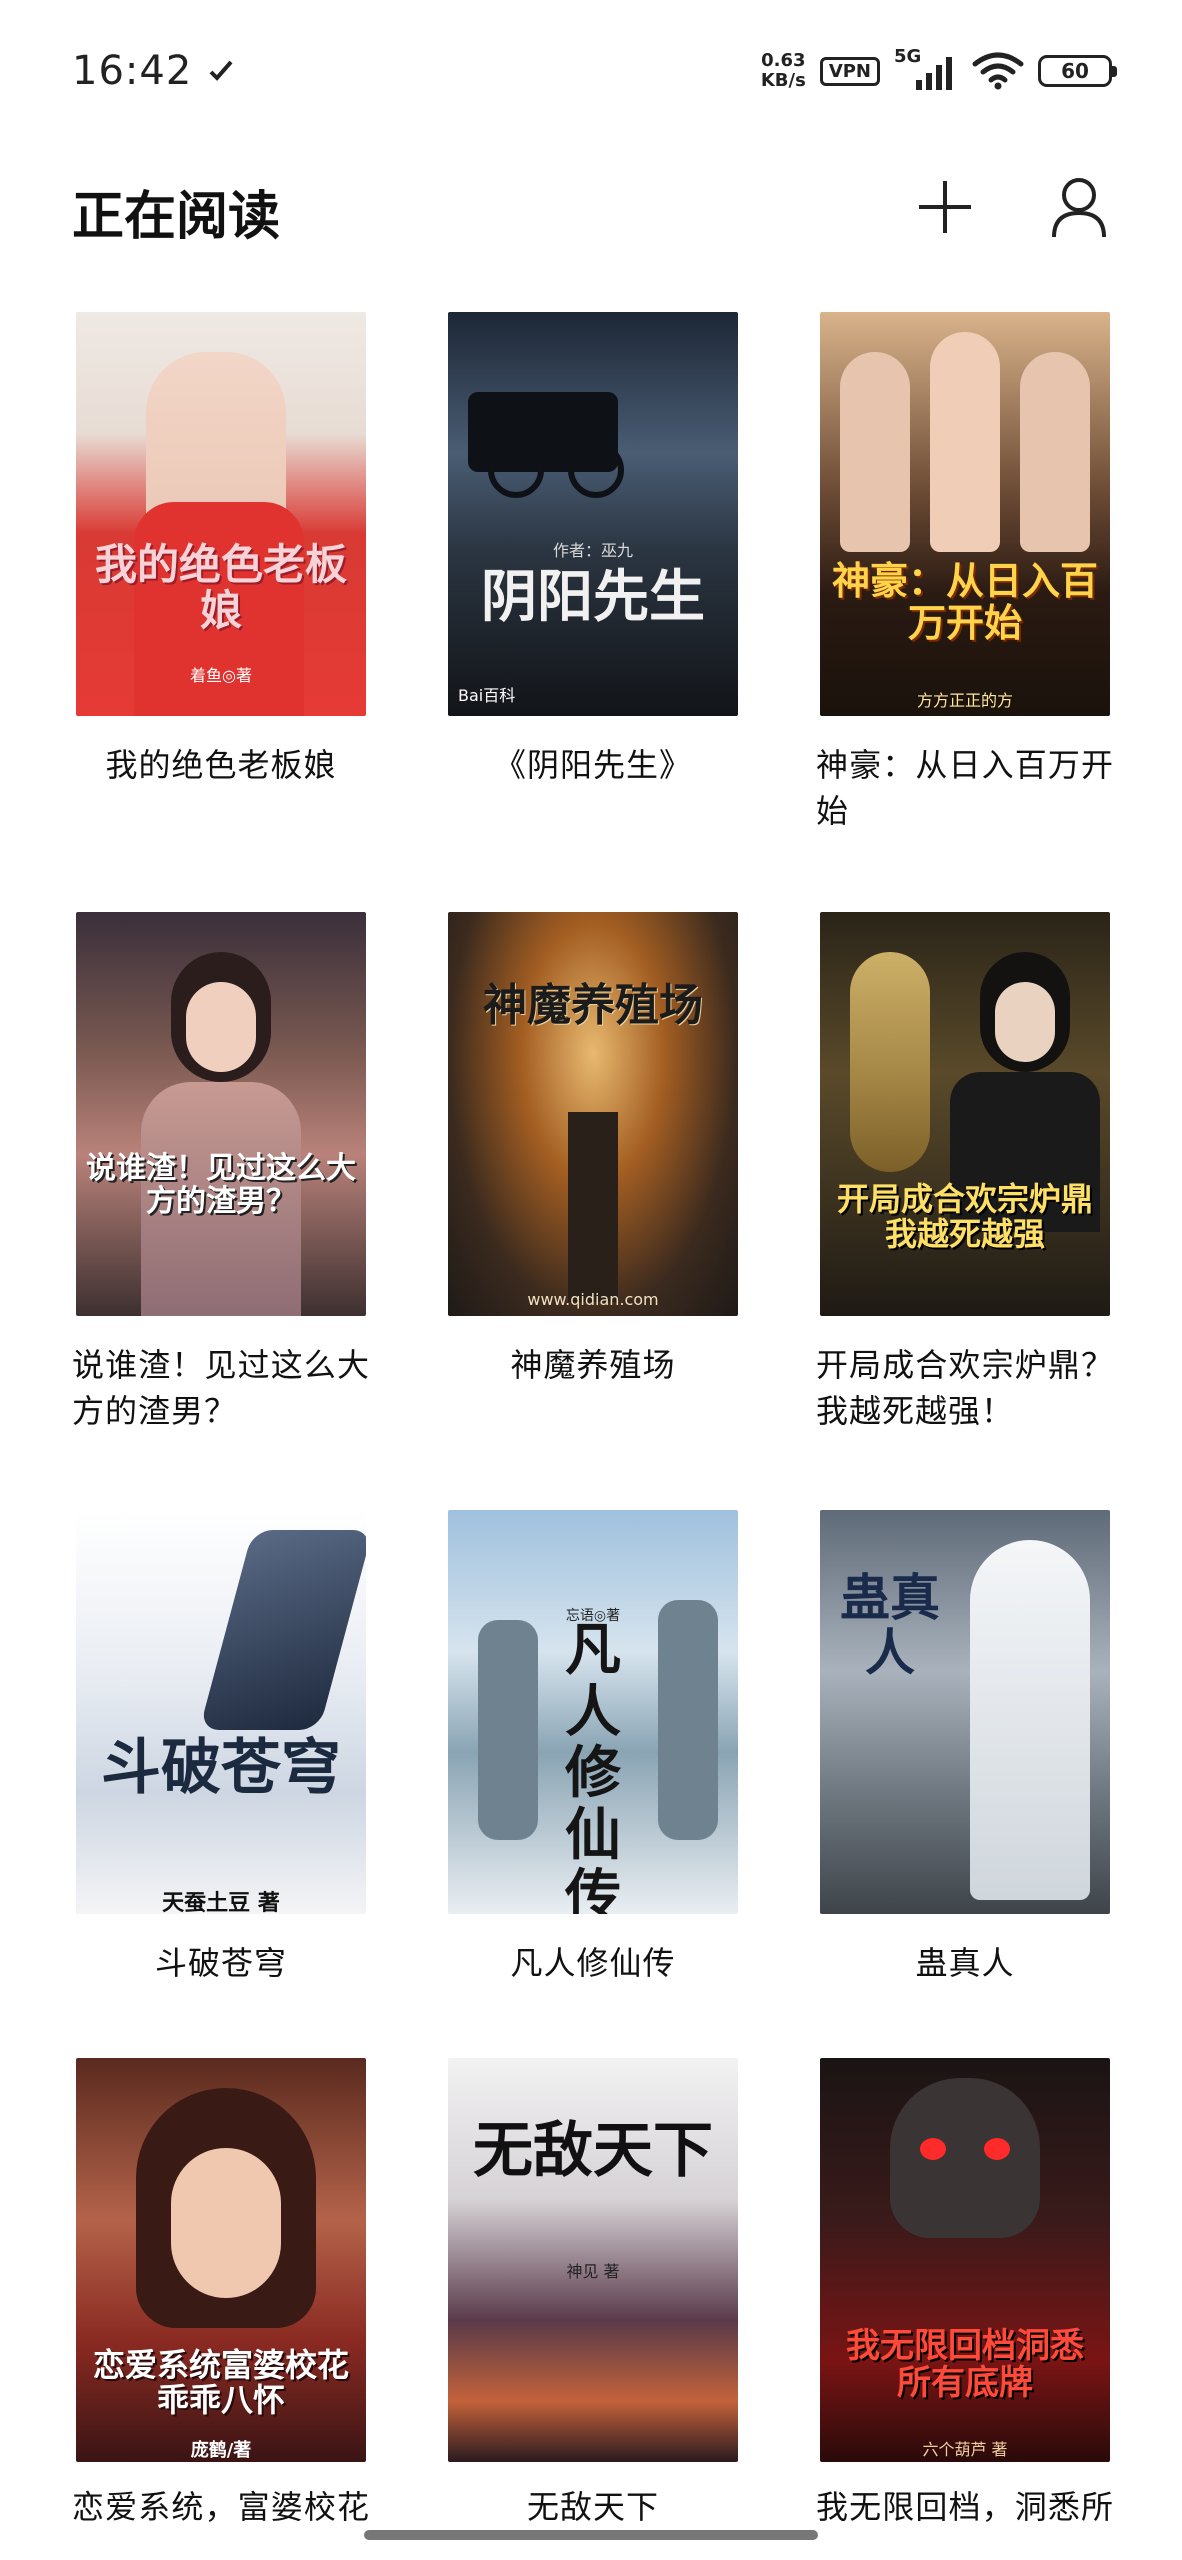 The height and width of the screenshot is (2560, 1182). I want to click on cover-title: 阴阳先生, so click(593, 597).